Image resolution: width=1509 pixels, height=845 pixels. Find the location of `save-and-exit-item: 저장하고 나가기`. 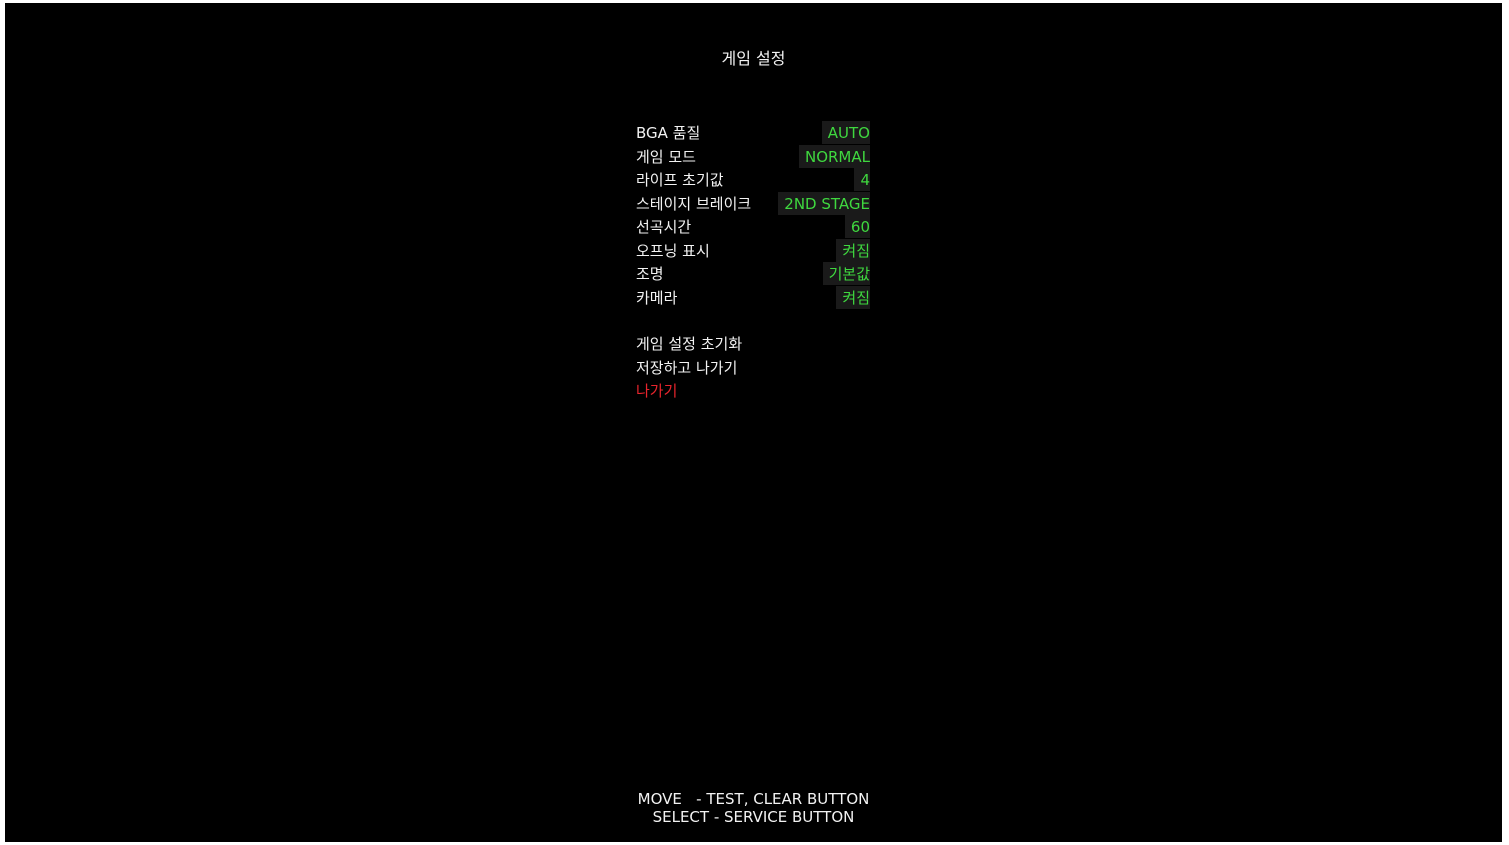

save-and-exit-item: 저장하고 나가기 is located at coordinates (753, 368).